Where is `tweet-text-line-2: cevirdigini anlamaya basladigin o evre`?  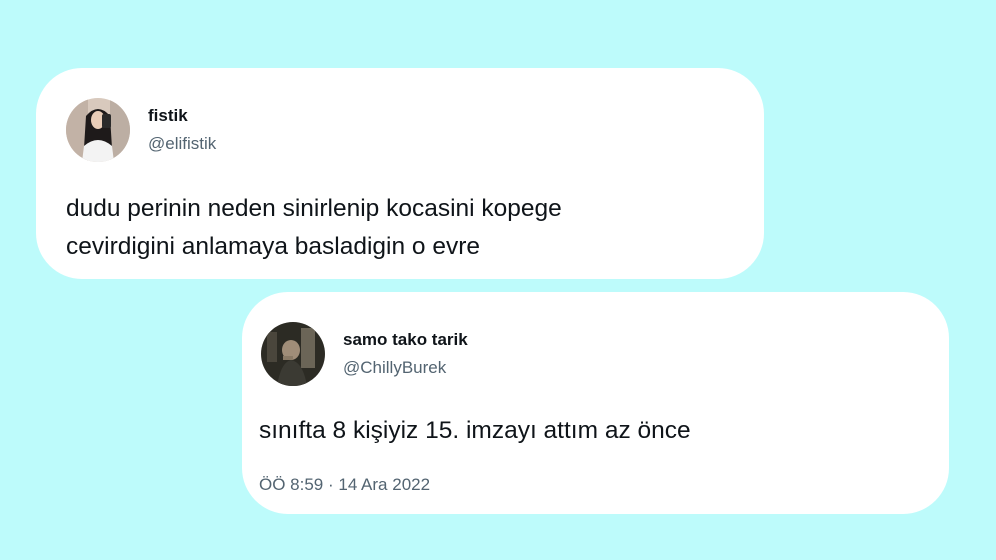
tweet-text-line-2: cevirdigini anlamaya basladigin o evre is located at coordinates (273, 246).